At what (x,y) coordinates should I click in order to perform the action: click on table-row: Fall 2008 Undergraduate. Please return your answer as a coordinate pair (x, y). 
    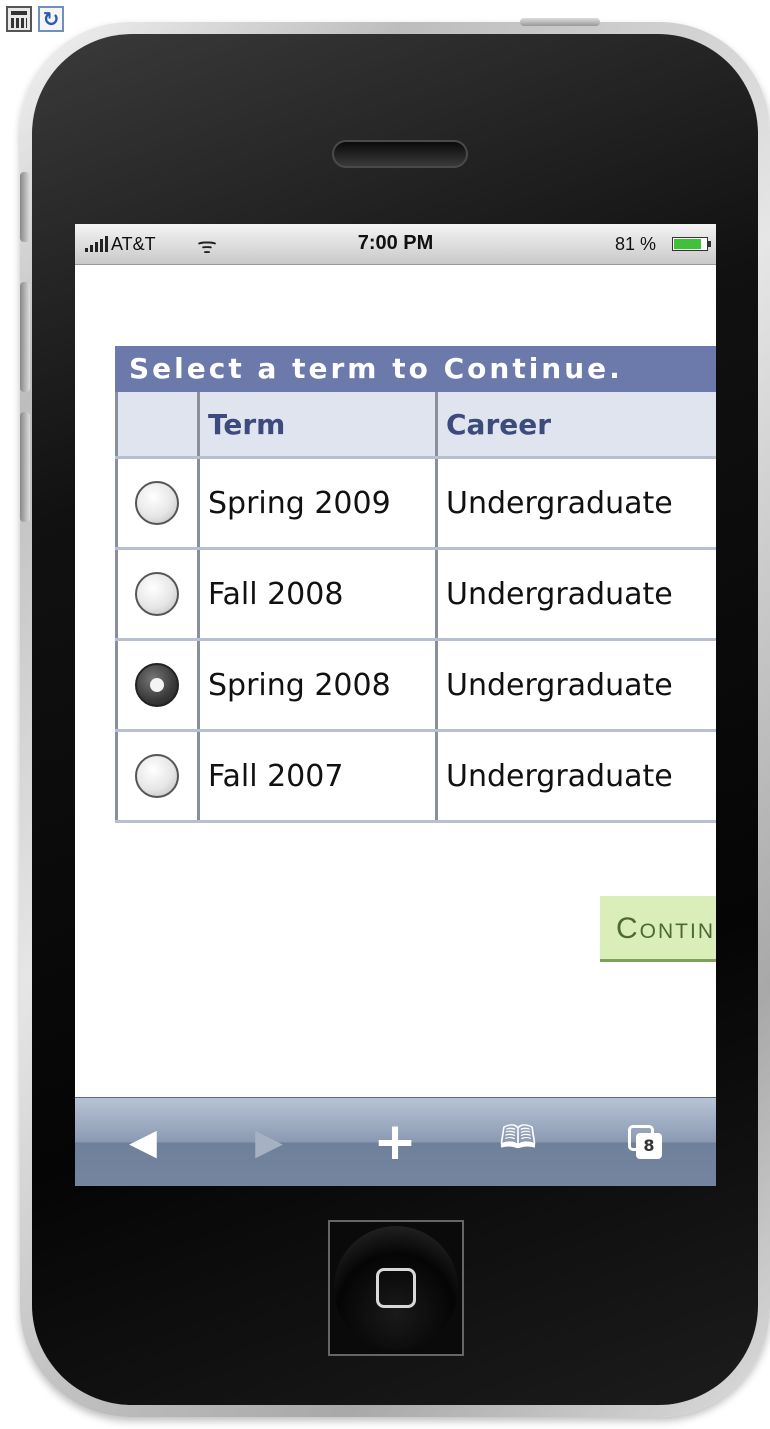
    Looking at the image, I should click on (415, 594).